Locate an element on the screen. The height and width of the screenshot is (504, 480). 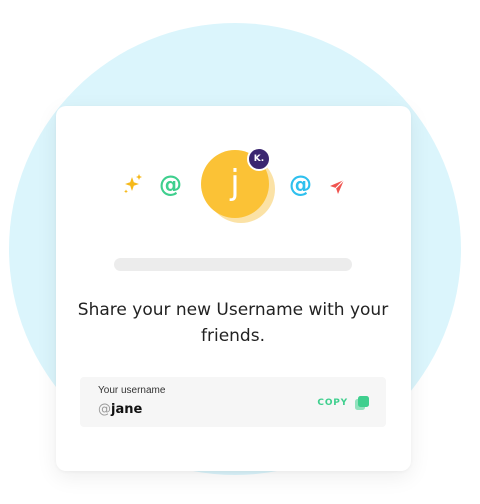
profile-badge: K. is located at coordinates (259, 159).